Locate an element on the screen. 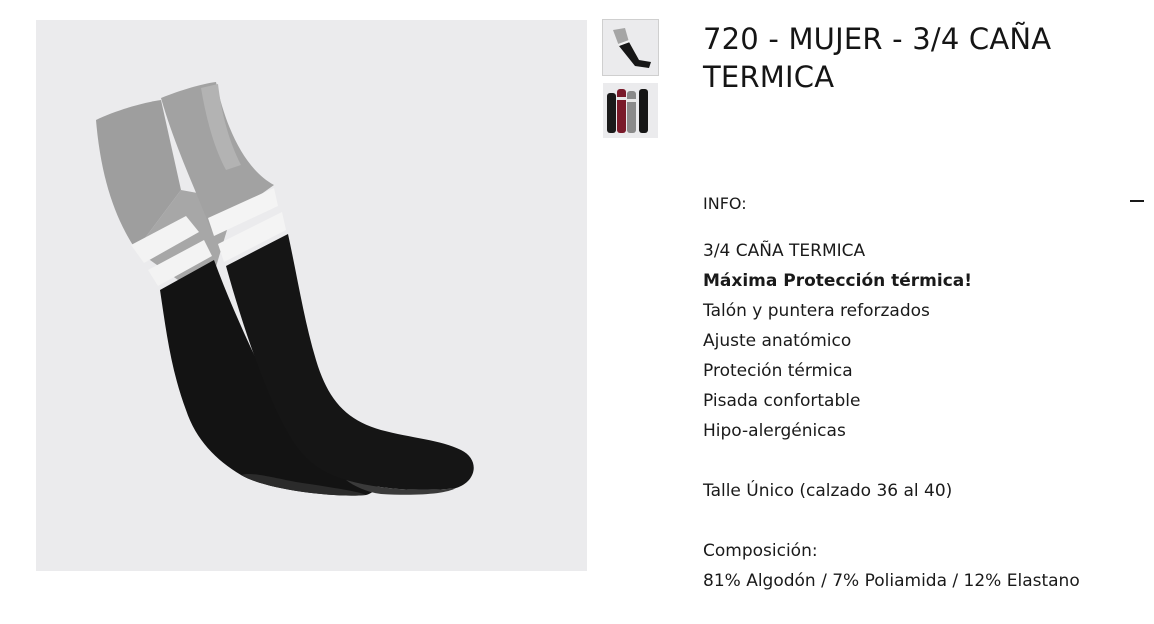 This screenshot has width=1154, height=624. composition-label: Composición: is located at coordinates (760, 551).